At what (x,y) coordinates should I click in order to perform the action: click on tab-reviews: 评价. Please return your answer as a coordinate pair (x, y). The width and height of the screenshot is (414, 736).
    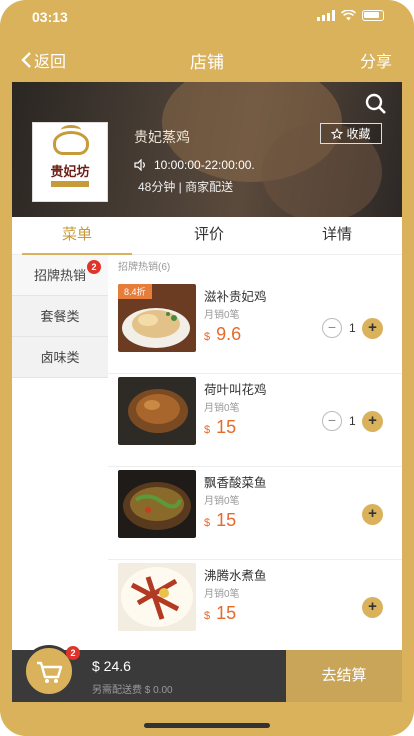
    Looking at the image, I should click on (209, 236).